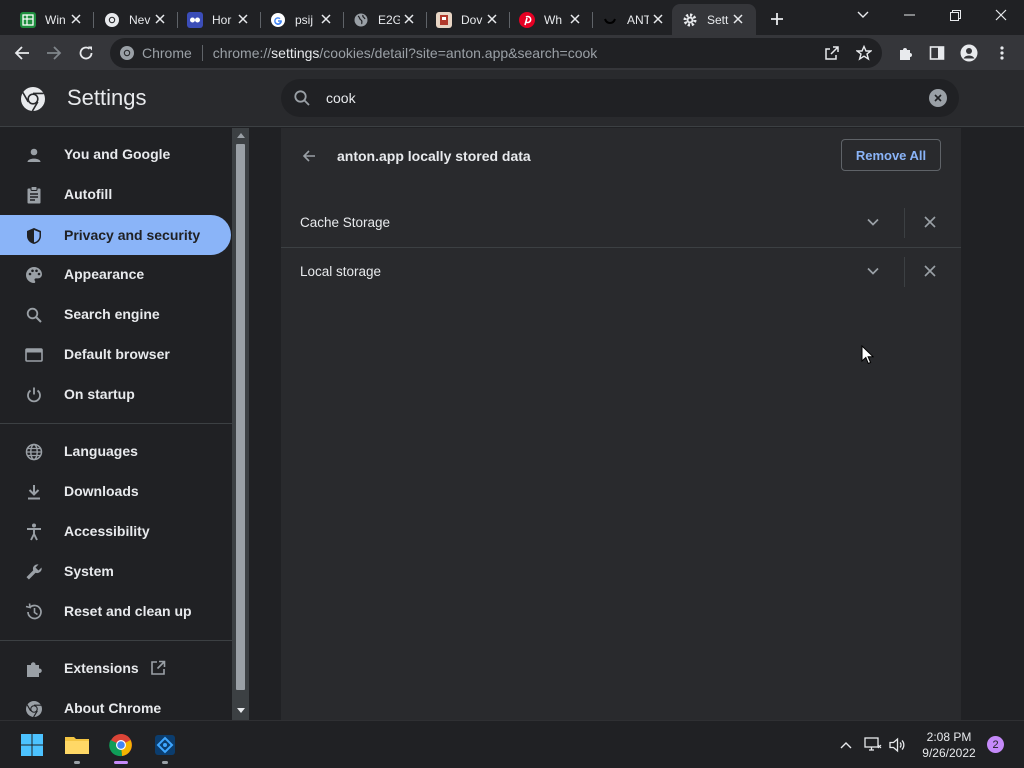 This screenshot has height=768, width=1024. I want to click on tab-title: Hor, so click(222, 19).